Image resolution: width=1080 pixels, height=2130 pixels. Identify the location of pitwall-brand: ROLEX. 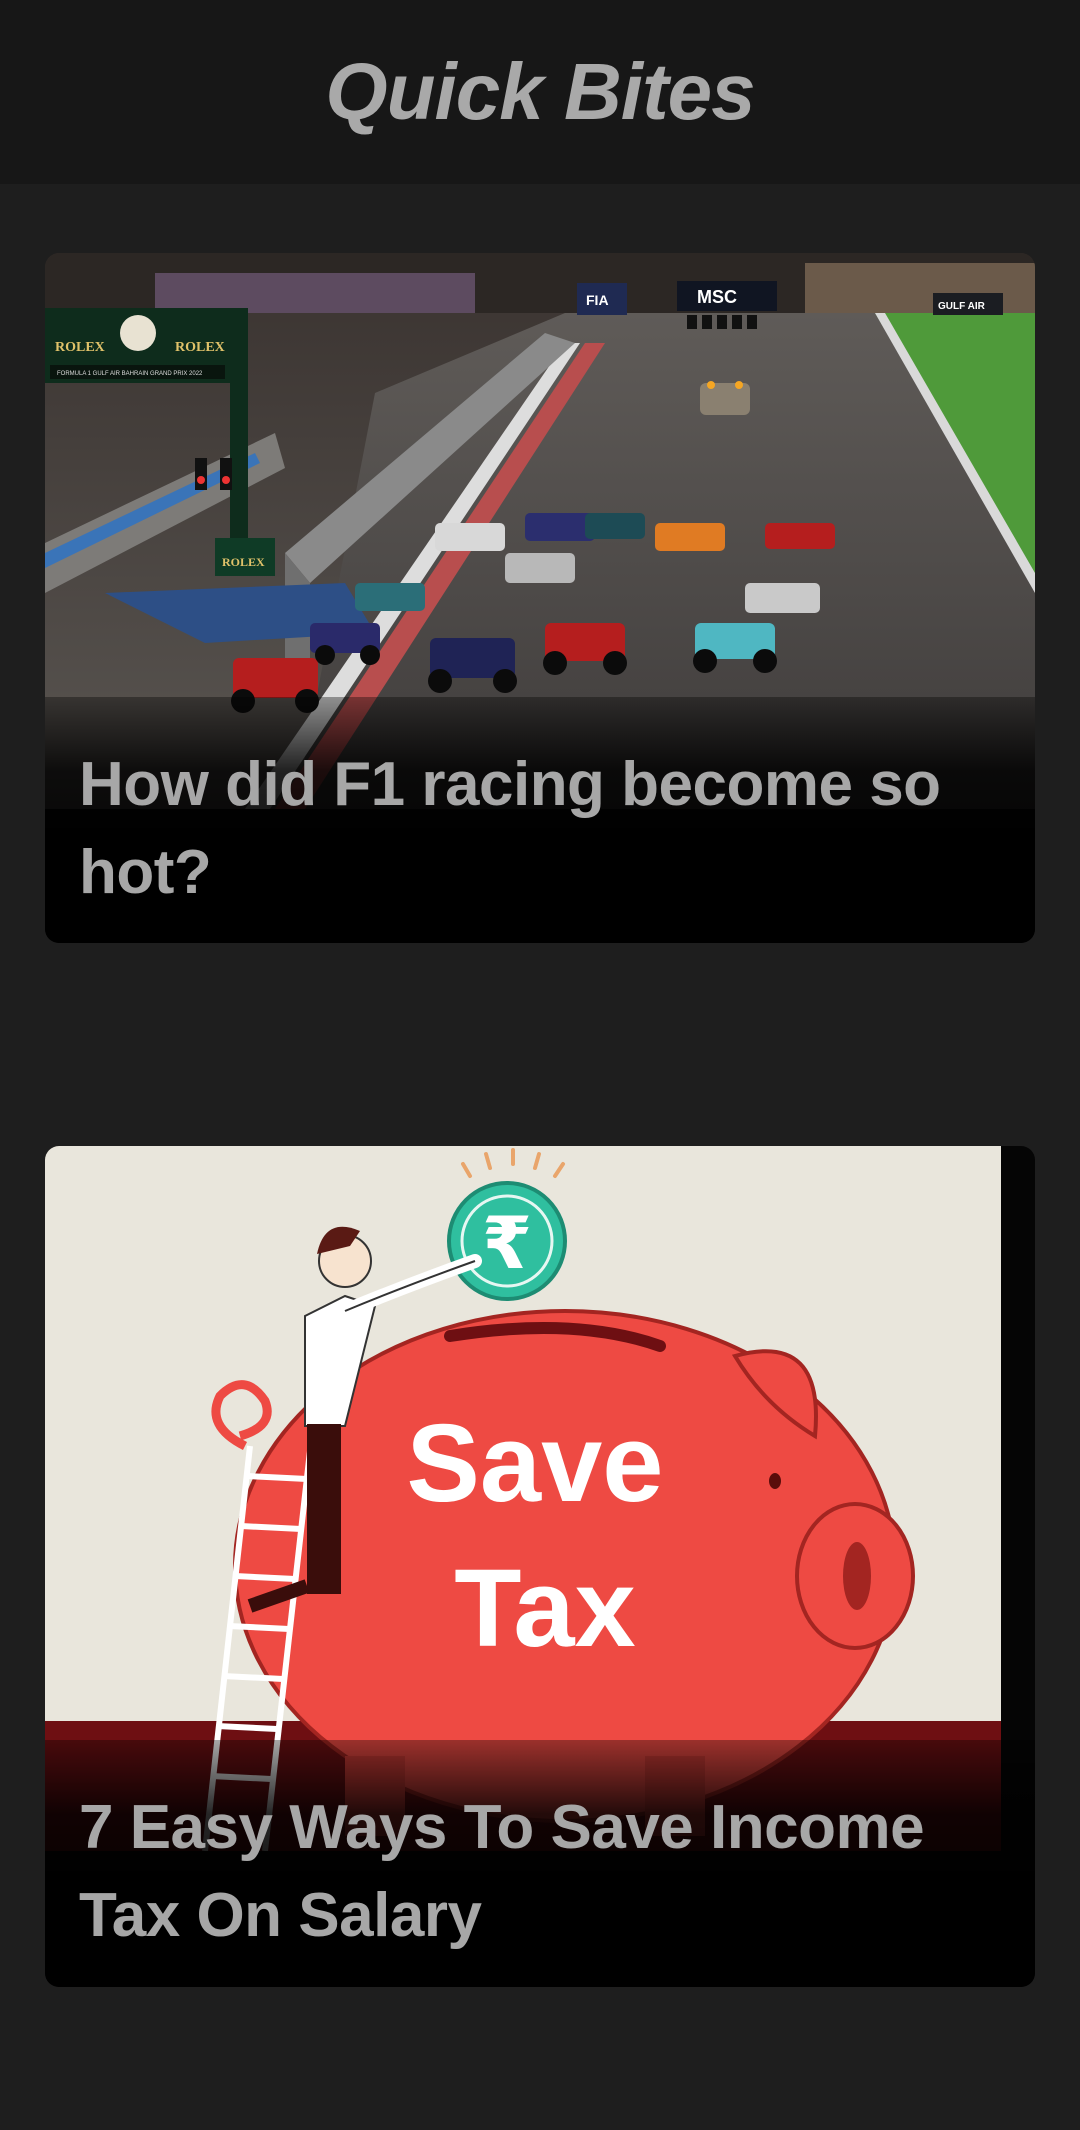
(243, 562).